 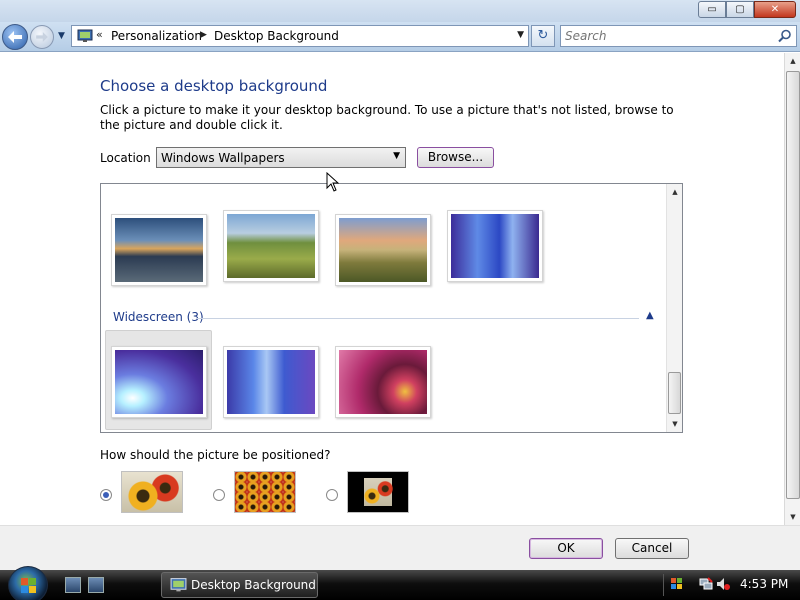 I want to click on show-desktop-icon, so click(x=73, y=585).